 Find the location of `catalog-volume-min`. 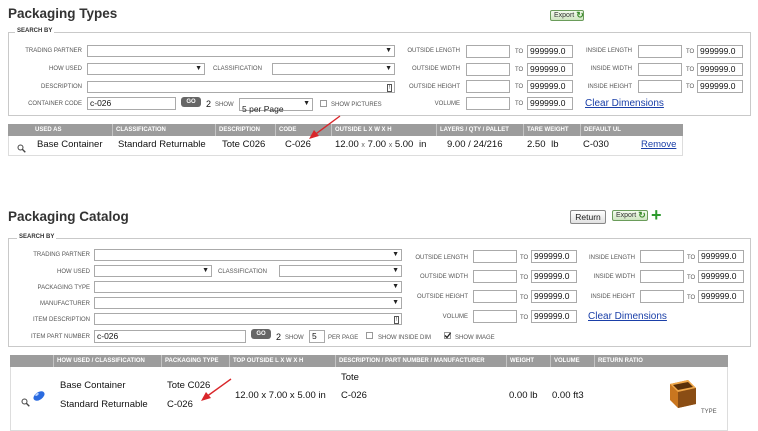

catalog-volume-min is located at coordinates (495, 316).